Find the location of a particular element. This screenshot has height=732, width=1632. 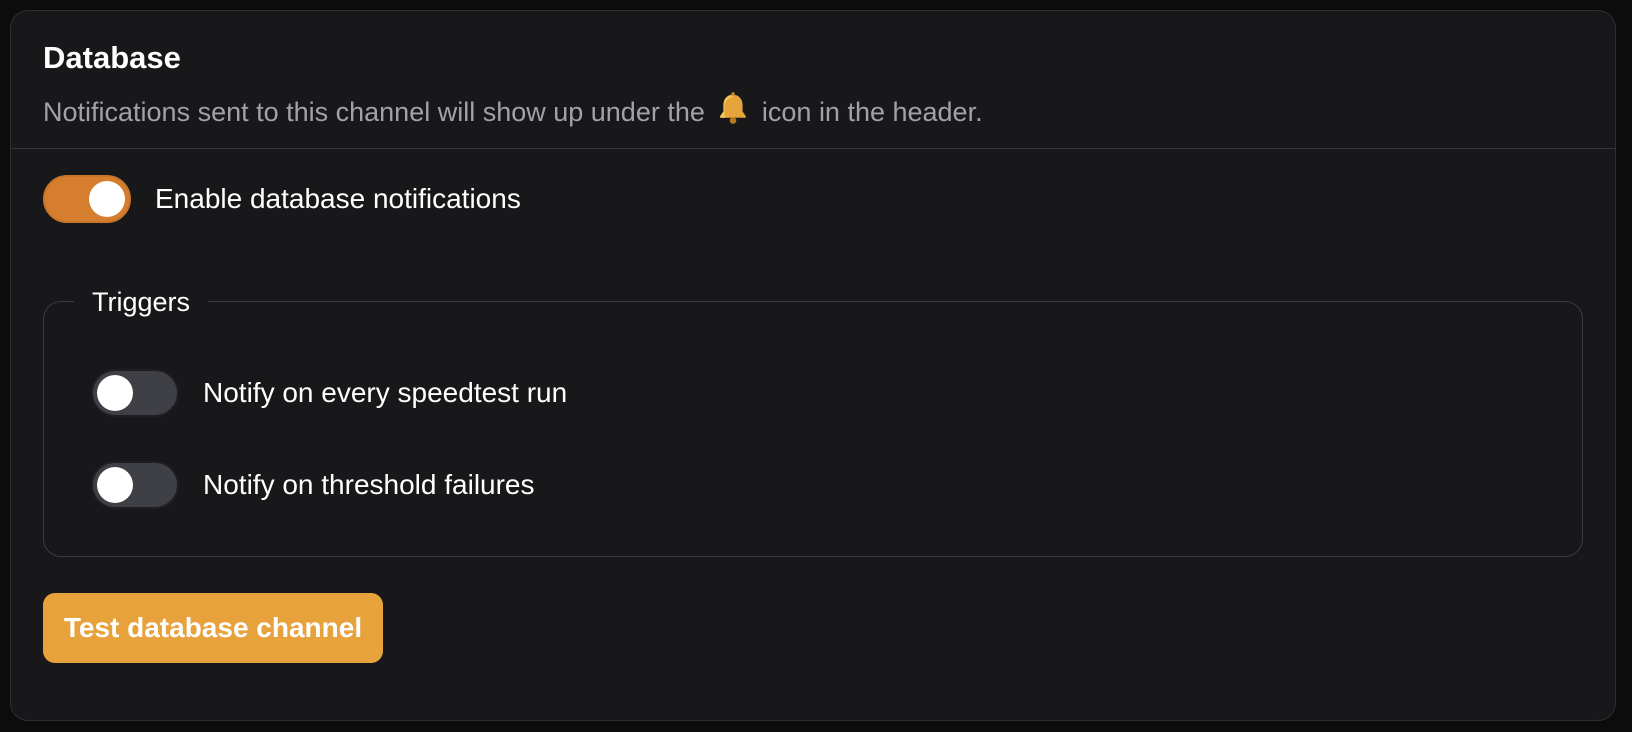

bell-icon is located at coordinates (733, 112).